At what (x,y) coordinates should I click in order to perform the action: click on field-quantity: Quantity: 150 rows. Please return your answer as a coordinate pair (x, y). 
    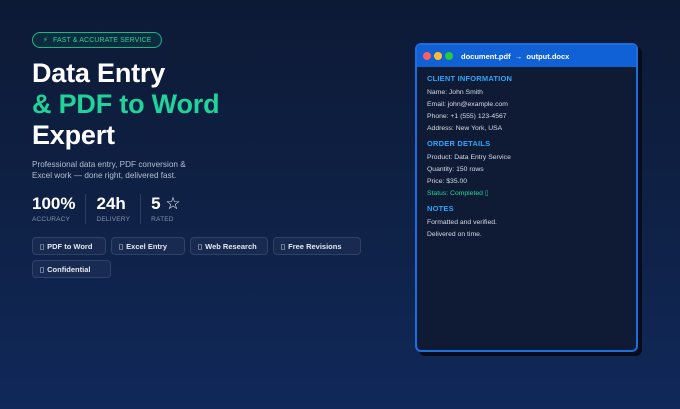
    Looking at the image, I should click on (455, 169).